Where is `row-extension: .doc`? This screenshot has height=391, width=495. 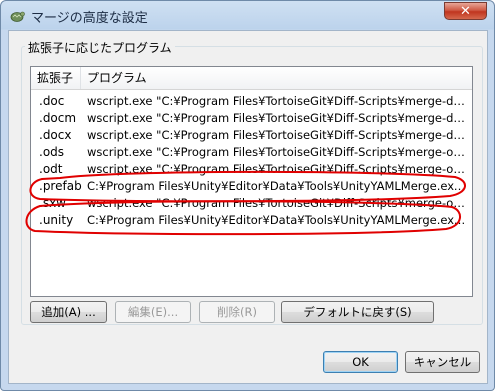
row-extension: .doc is located at coordinates (52, 101).